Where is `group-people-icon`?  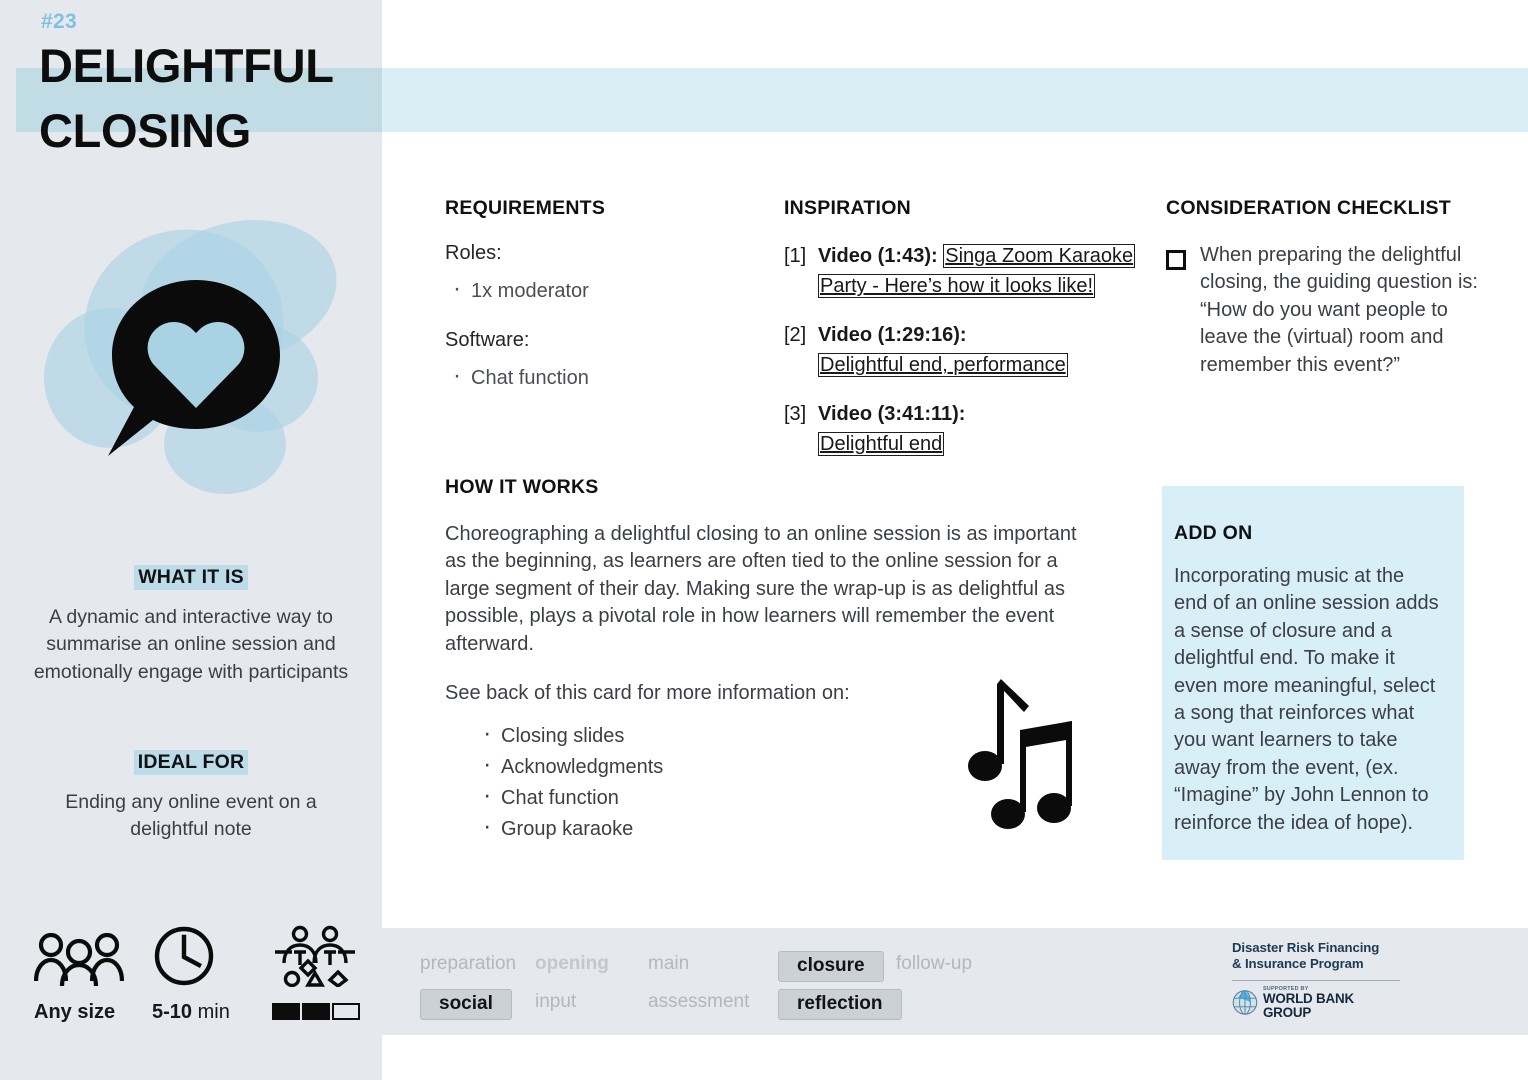 group-people-icon is located at coordinates (79, 956).